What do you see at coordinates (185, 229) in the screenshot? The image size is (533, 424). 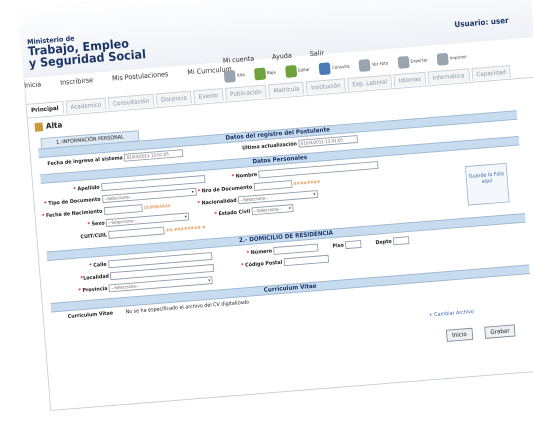 I see `cuit-hint: ##-########-#` at bounding box center [185, 229].